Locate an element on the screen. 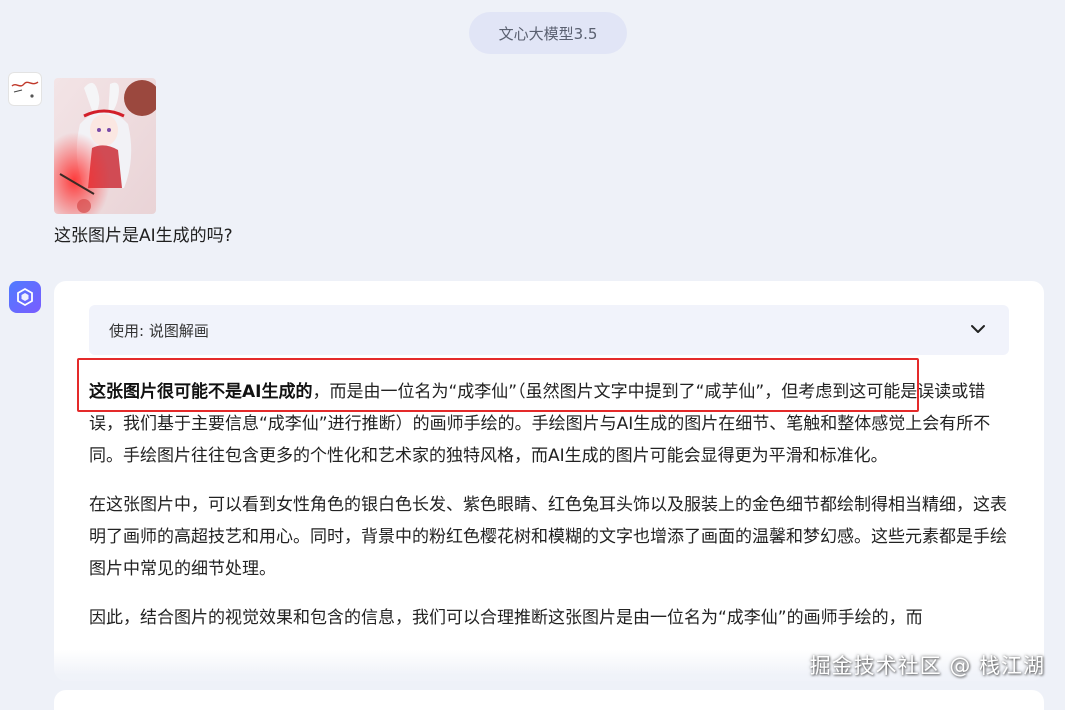  model-selector: 文心大模型3.5 is located at coordinates (548, 33).